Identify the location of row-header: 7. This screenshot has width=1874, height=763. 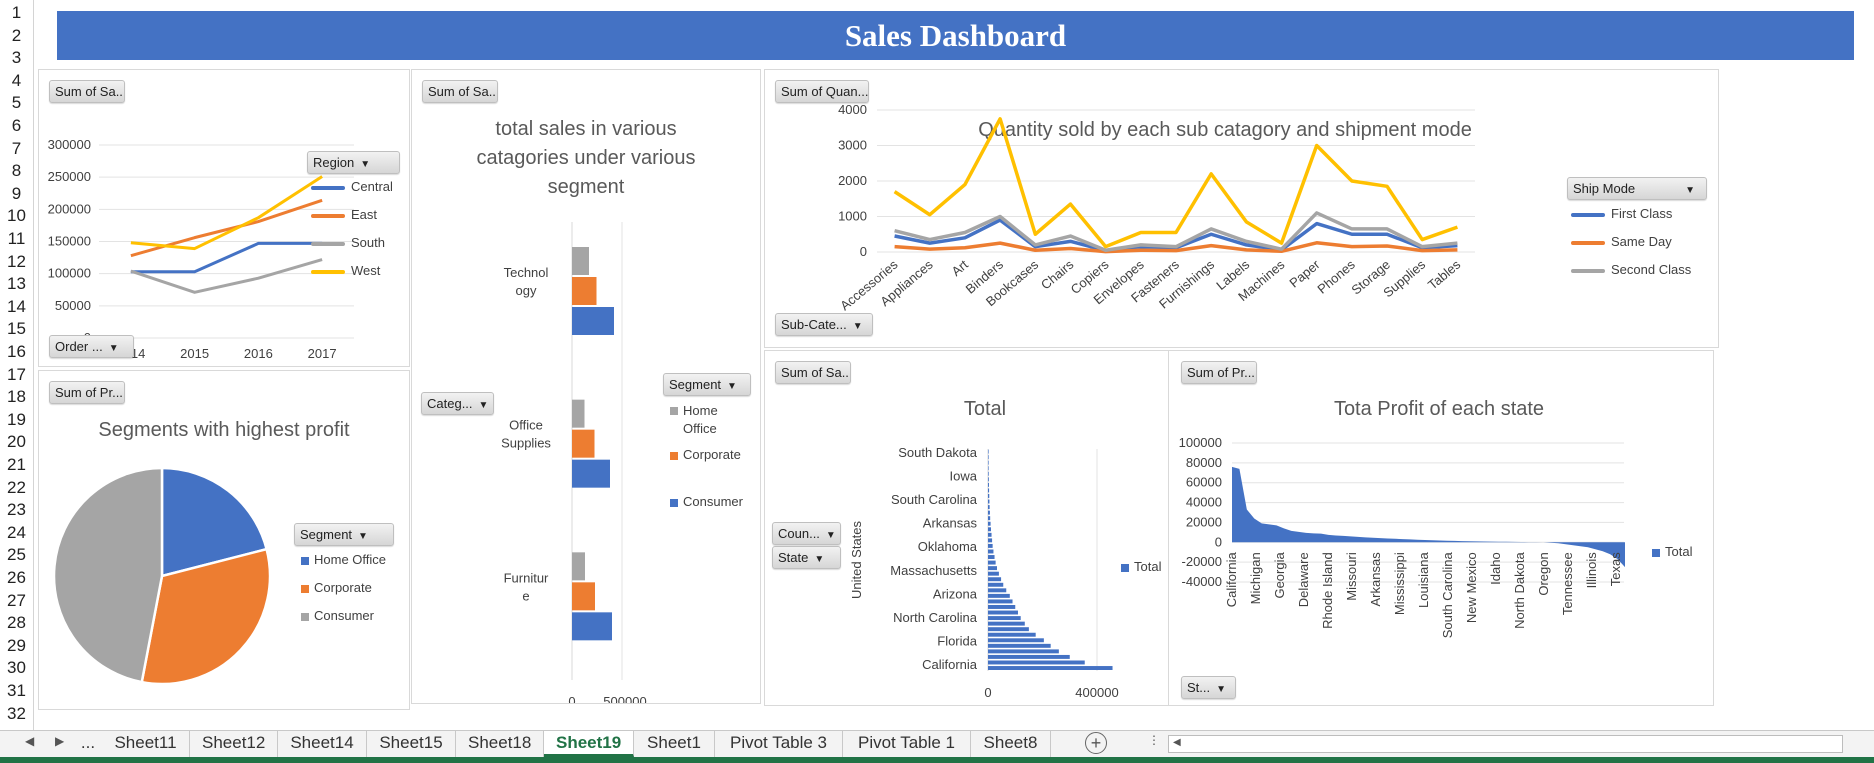
(16, 149).